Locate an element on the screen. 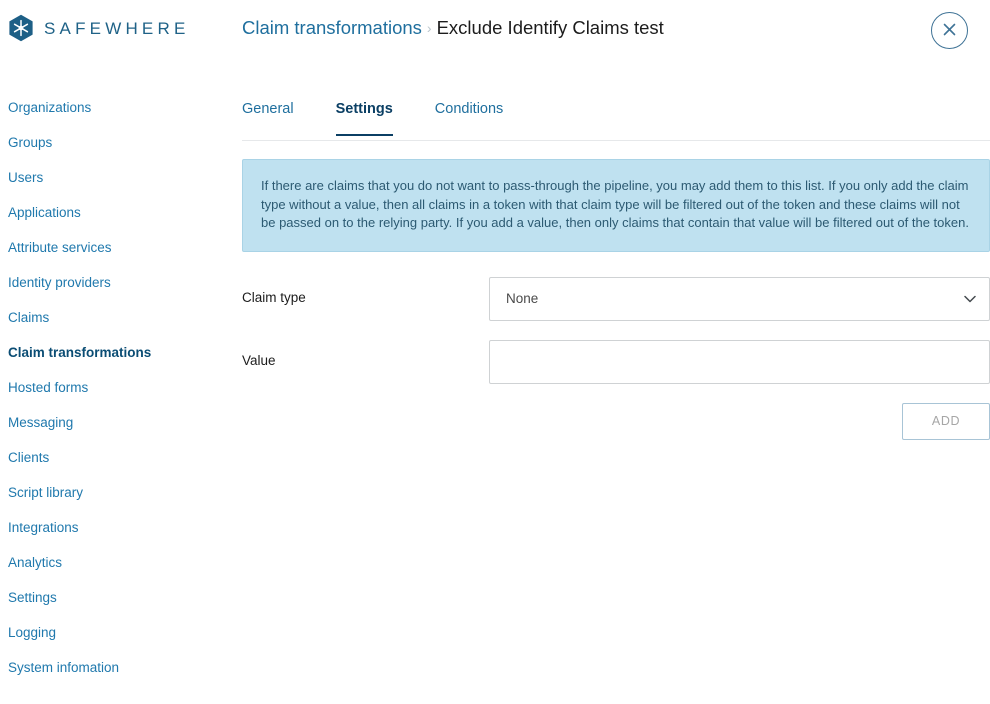  value-row: Value is located at coordinates (616, 361).